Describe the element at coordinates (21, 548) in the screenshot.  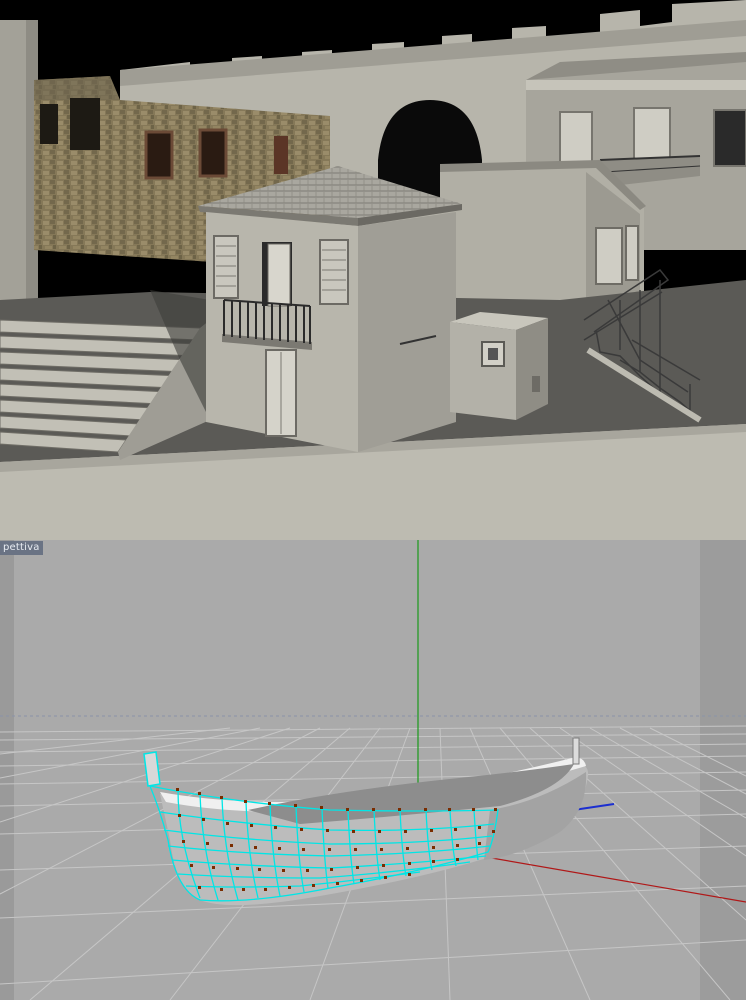
I see `viewport-name-label: pettiva` at that location.